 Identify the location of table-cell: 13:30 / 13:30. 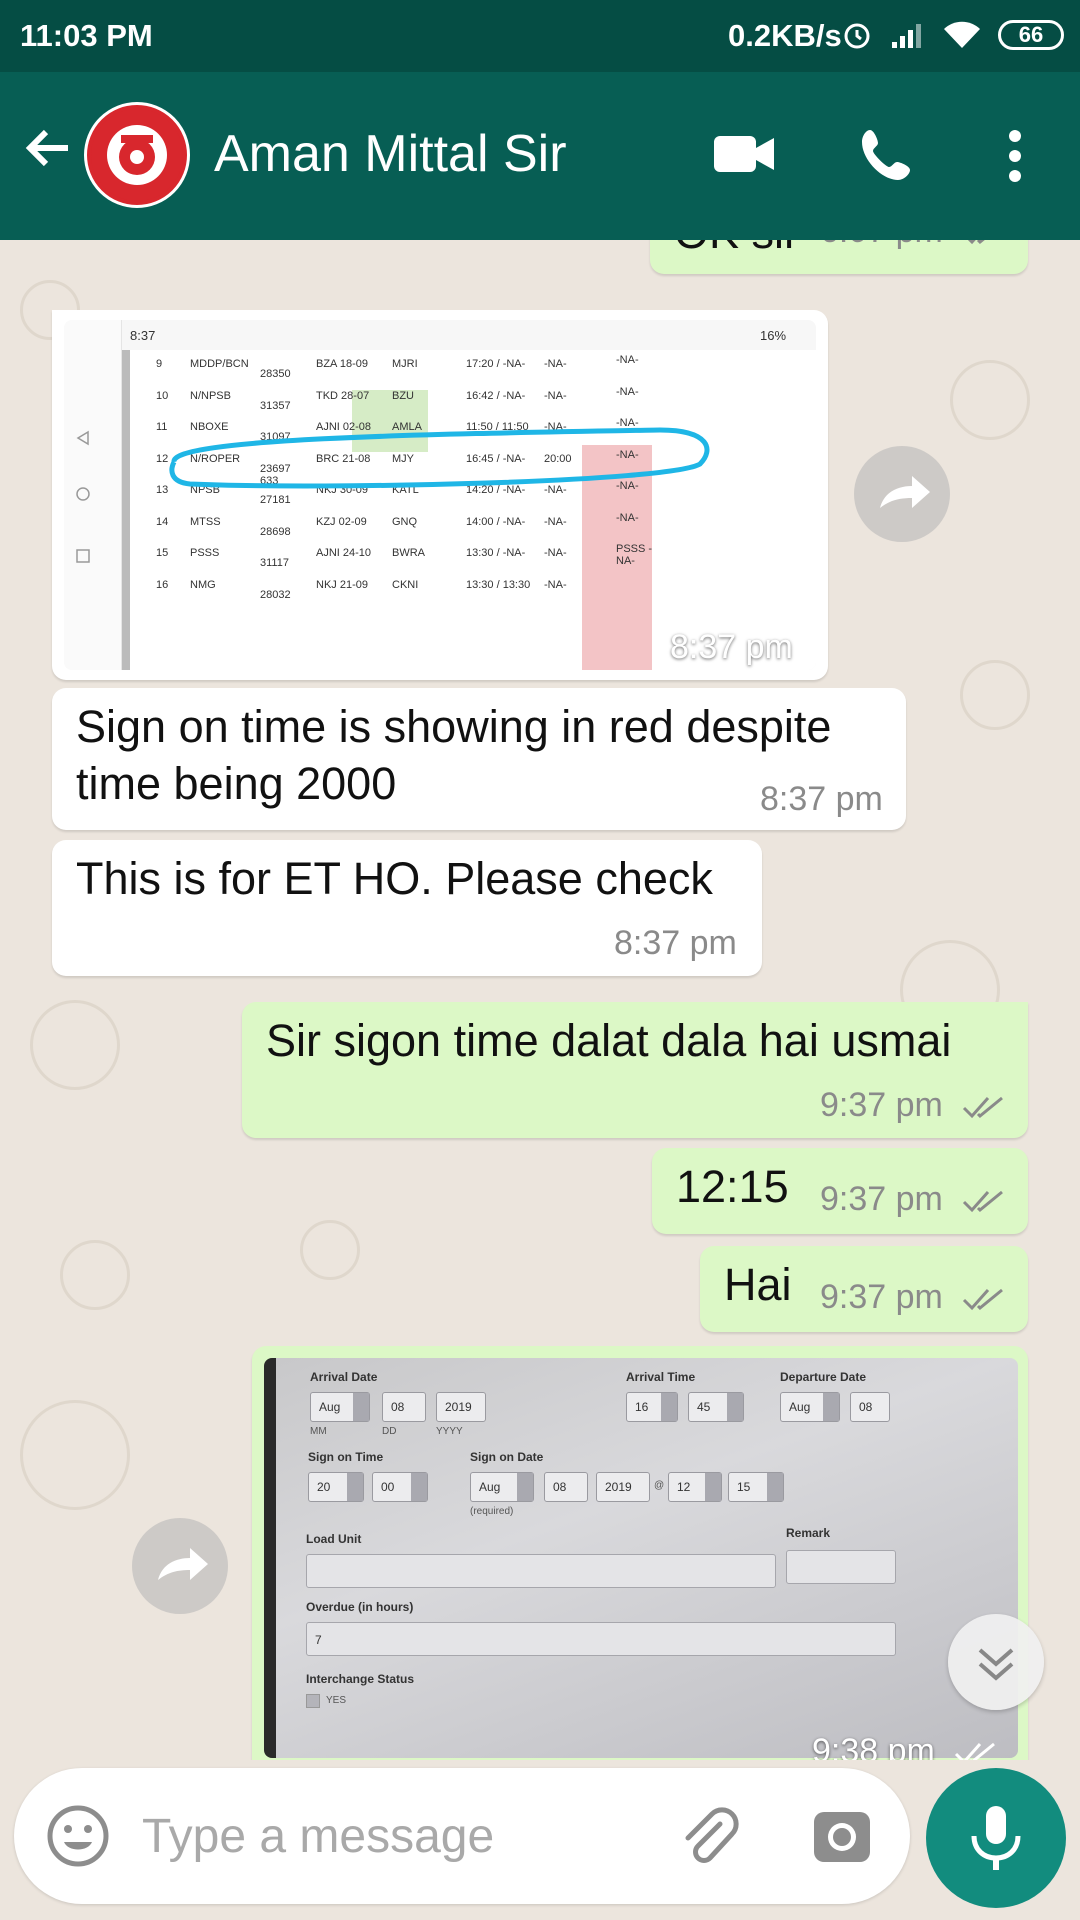
(498, 584).